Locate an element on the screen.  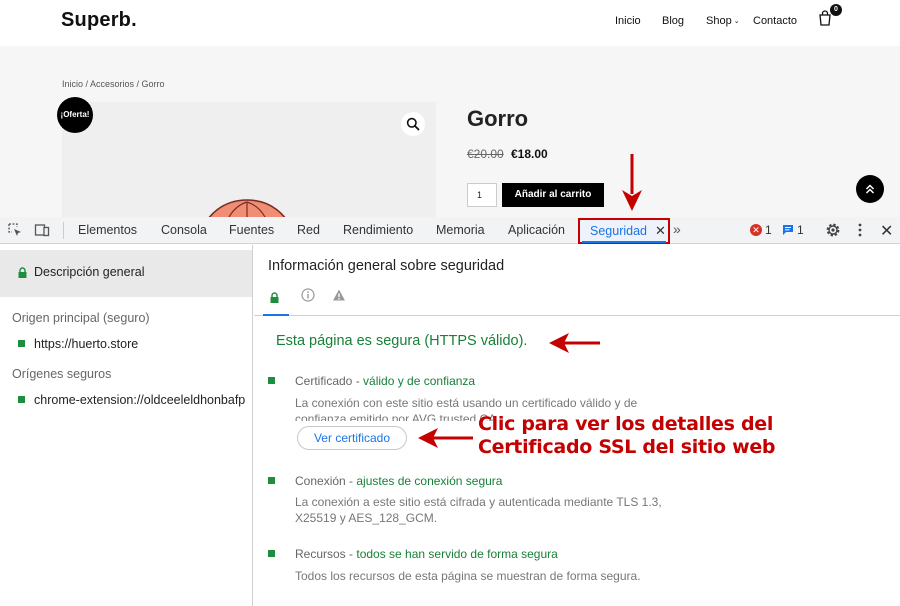
resources-label: Recursos is located at coordinates (320, 554).